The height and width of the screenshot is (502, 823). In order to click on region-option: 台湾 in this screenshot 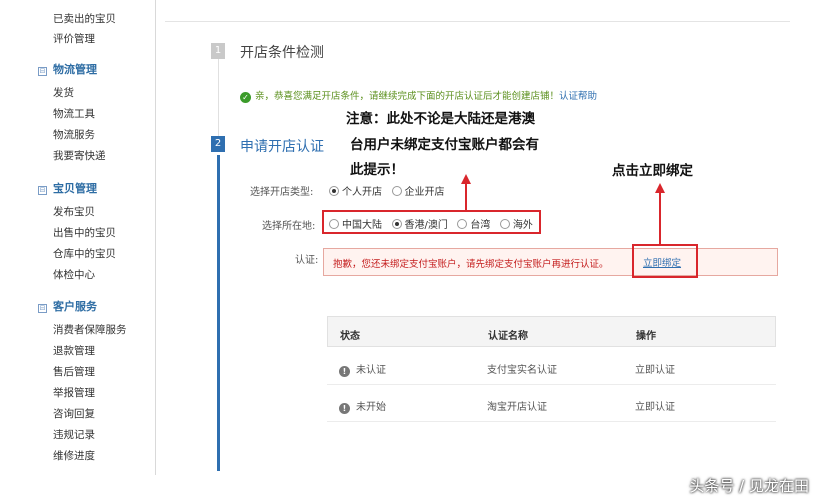, I will do `click(480, 225)`.